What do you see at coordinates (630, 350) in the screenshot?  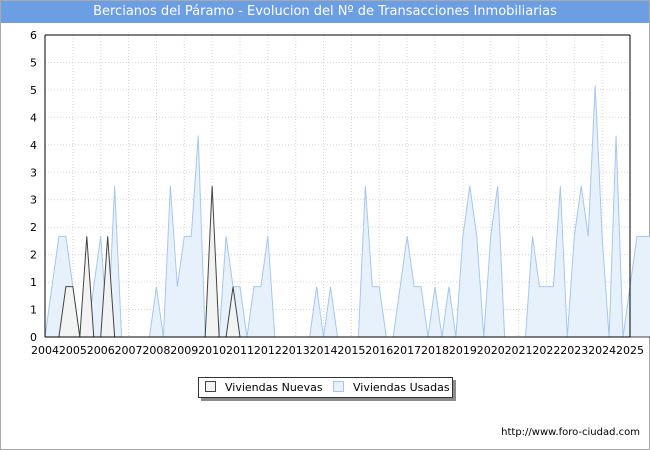 I see `x-tick-label: 2025` at bounding box center [630, 350].